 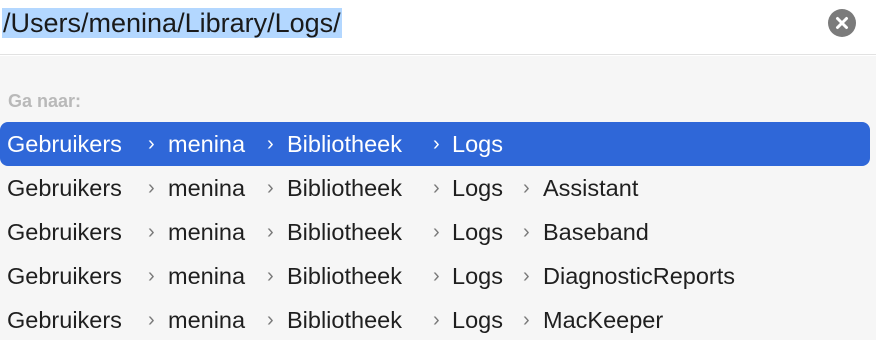 What do you see at coordinates (596, 232) in the screenshot?
I see `path-segment: Baseband` at bounding box center [596, 232].